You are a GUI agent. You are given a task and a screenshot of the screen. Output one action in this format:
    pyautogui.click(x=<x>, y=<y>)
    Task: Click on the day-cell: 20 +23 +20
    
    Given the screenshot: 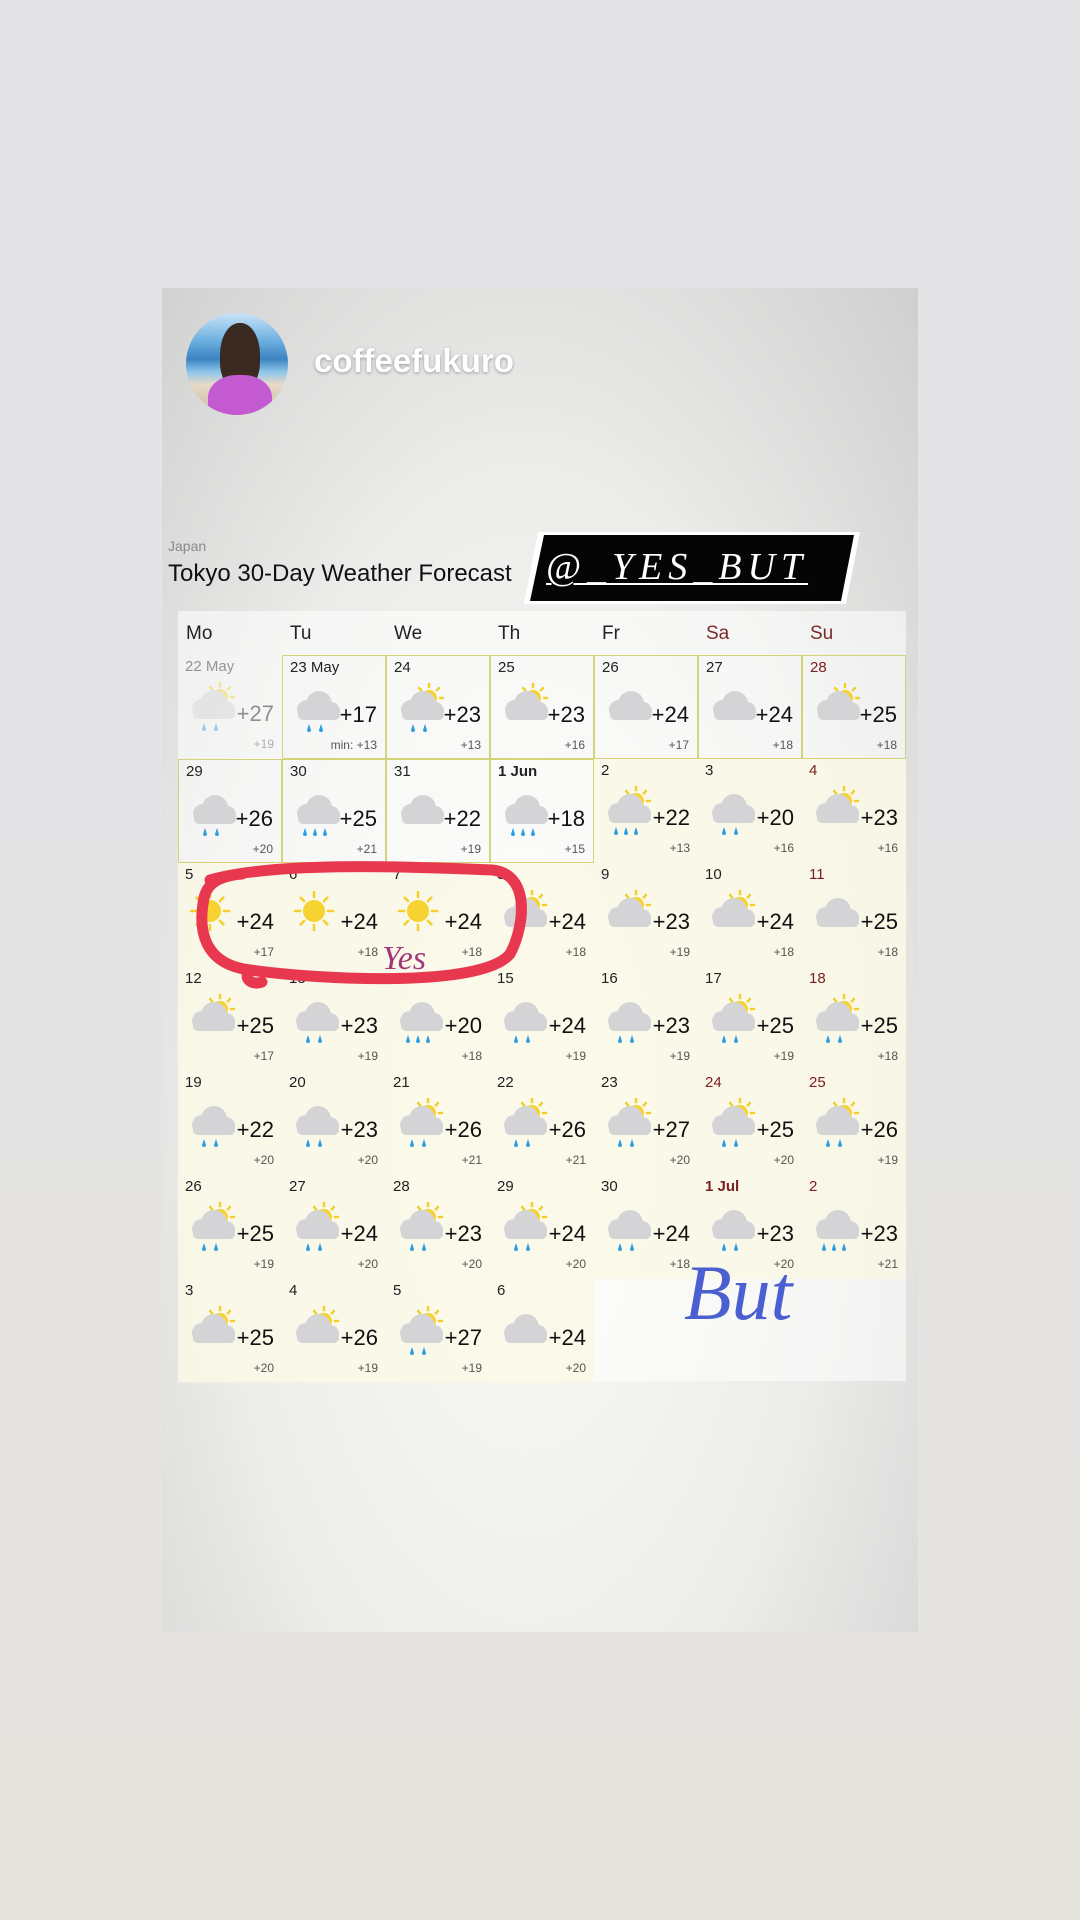 What is the action you would take?
    pyautogui.click(x=334, y=1123)
    